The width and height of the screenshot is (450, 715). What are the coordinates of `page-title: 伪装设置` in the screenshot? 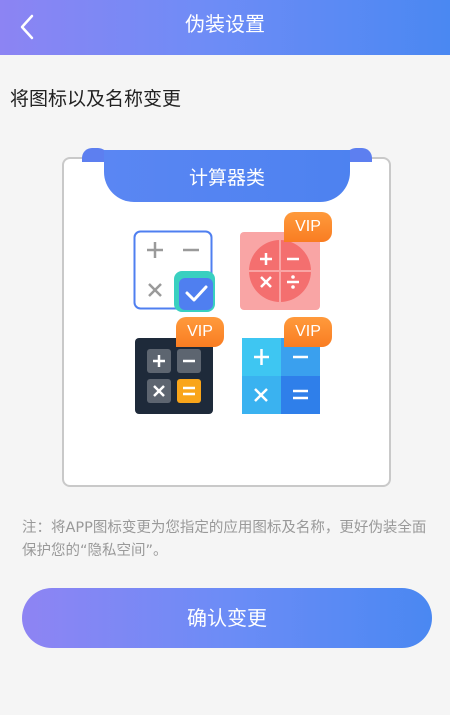 It's located at (225, 24).